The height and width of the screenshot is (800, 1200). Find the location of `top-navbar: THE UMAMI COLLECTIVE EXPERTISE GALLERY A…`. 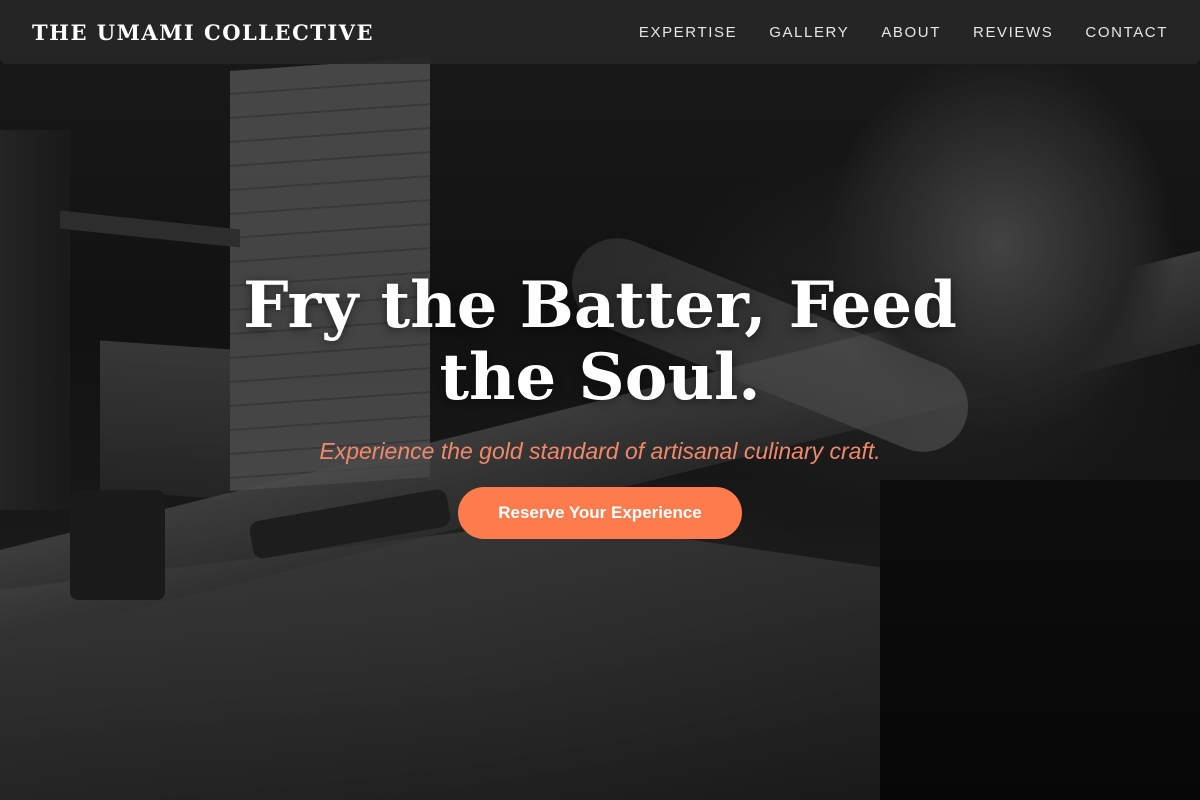

top-navbar: THE UMAMI COLLECTIVE EXPERTISE GALLERY A… is located at coordinates (600, 32).